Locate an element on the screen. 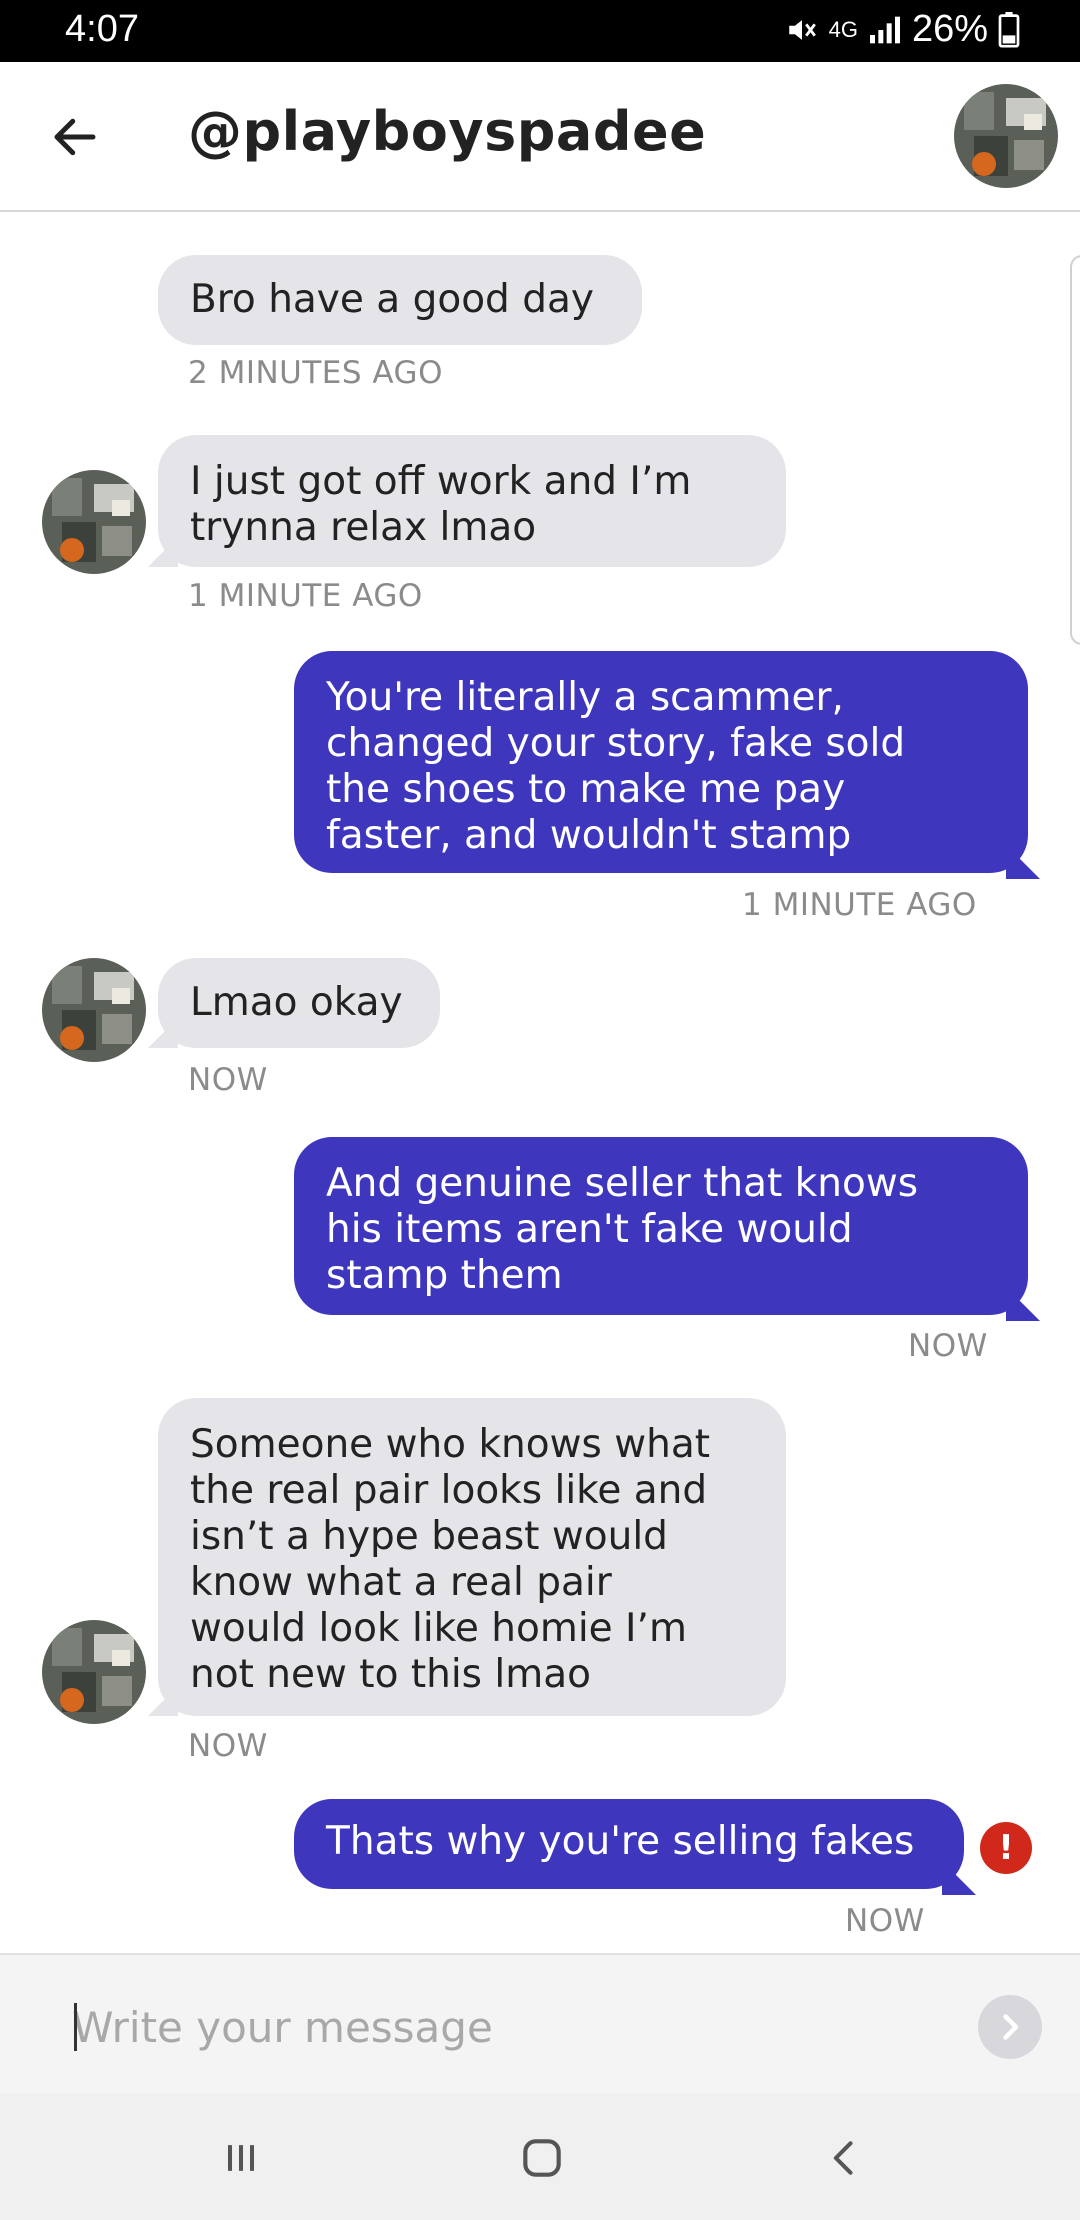 This screenshot has height=2220, width=1080. message-bubble-outgoing: Thats why you're selling fakes is located at coordinates (629, 1844).